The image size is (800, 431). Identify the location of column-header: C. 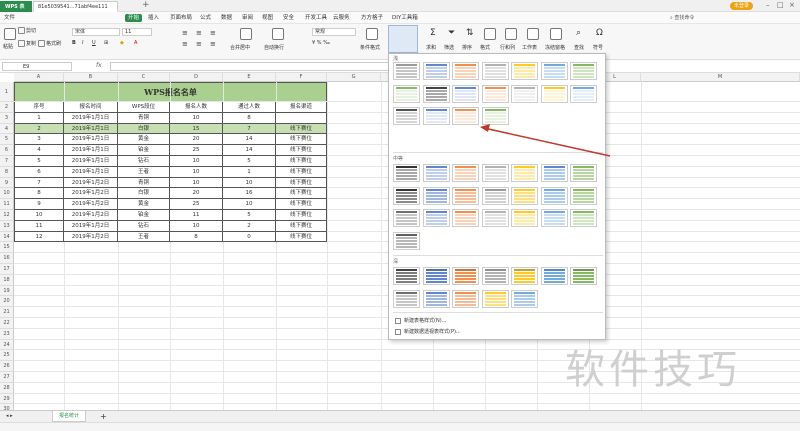
(144, 77).